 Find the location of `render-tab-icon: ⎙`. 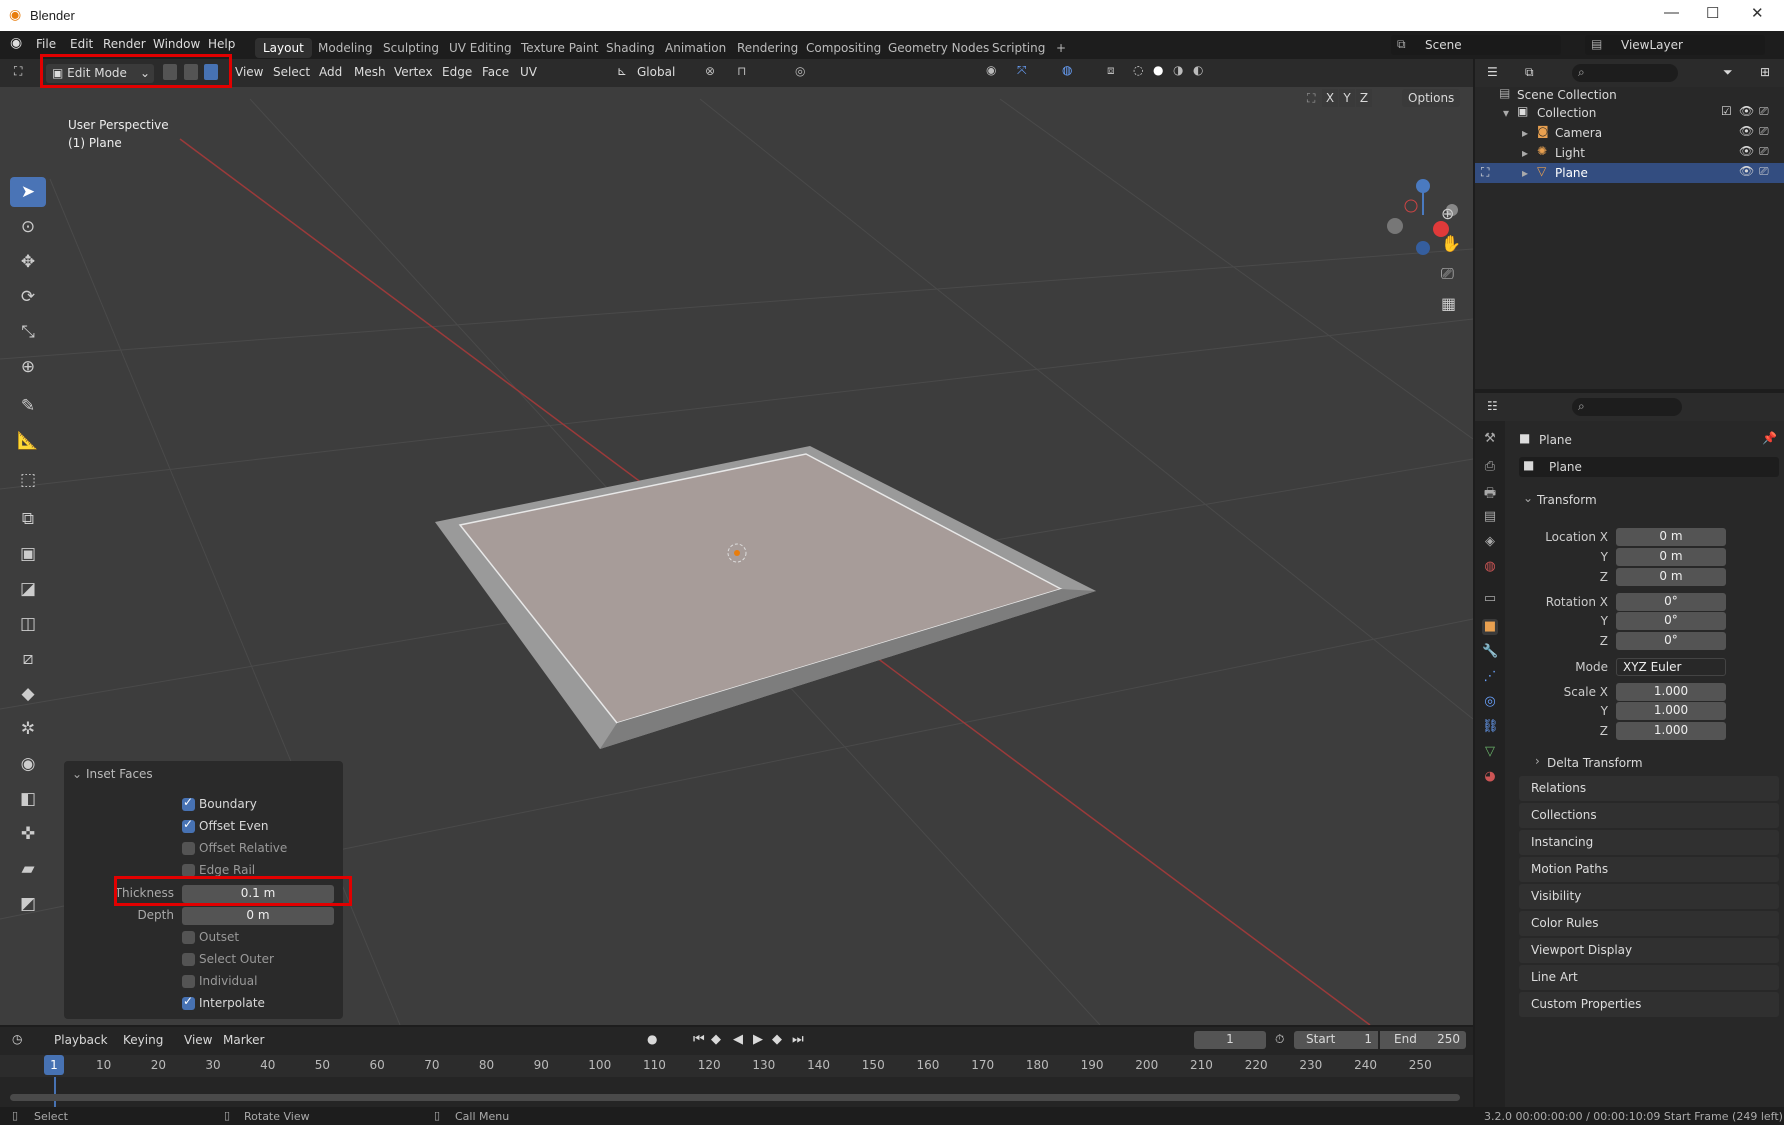

render-tab-icon: ⎙ is located at coordinates (1490, 467).